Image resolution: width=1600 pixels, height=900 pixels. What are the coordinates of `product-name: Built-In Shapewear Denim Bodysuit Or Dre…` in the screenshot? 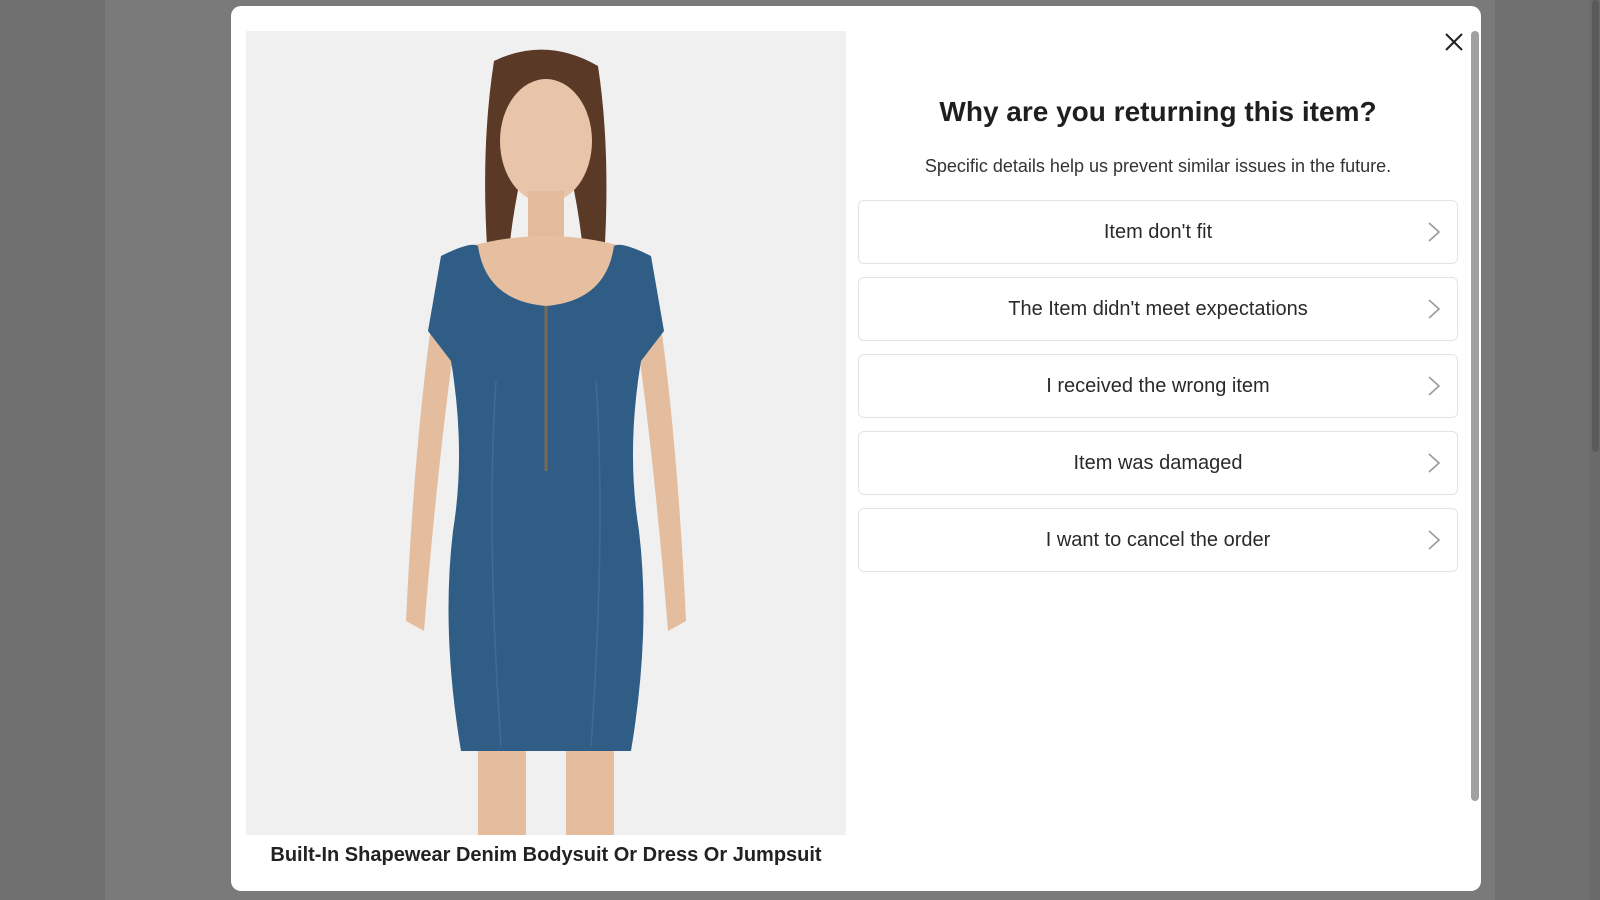 It's located at (546, 855).